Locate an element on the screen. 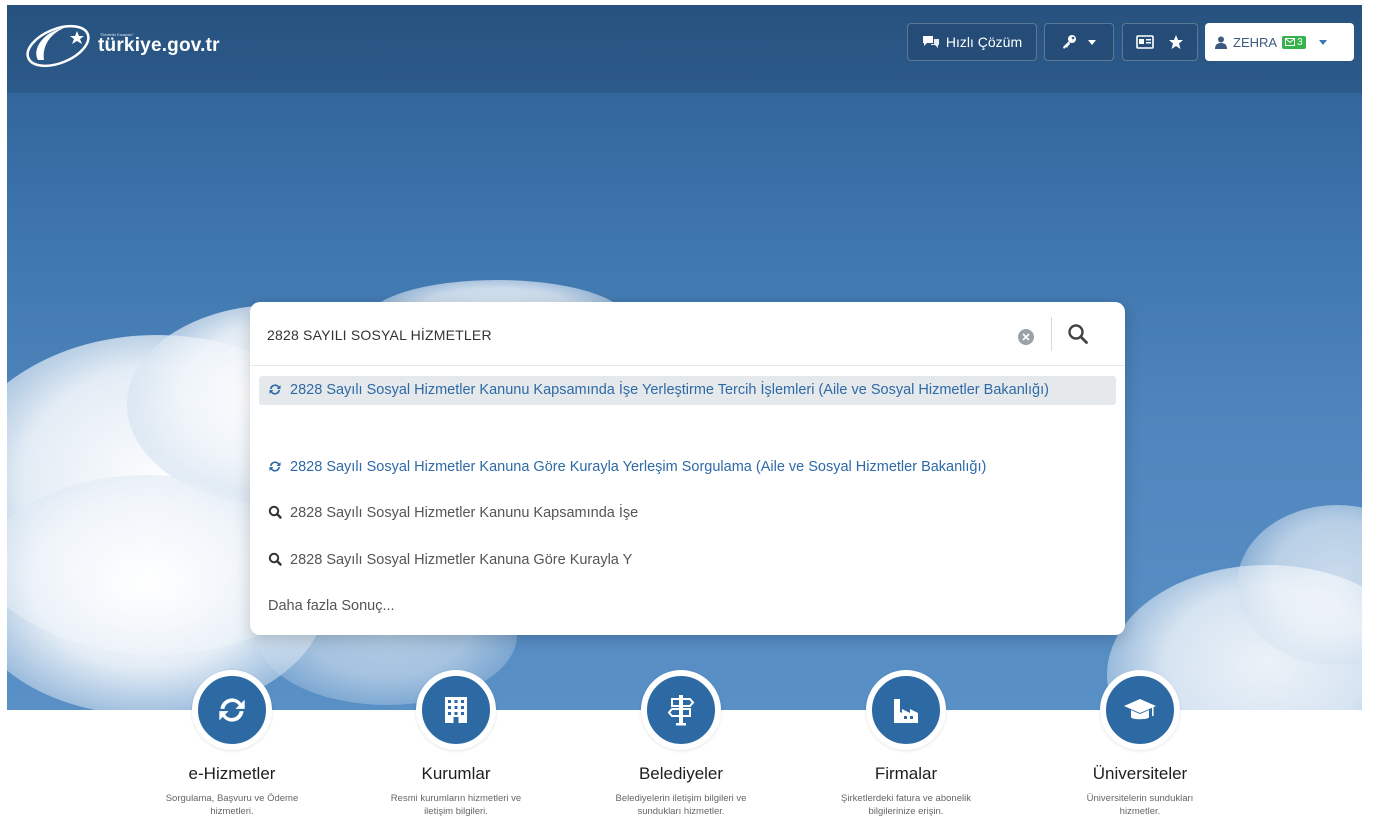  envelope-icon is located at coordinates (1290, 42).